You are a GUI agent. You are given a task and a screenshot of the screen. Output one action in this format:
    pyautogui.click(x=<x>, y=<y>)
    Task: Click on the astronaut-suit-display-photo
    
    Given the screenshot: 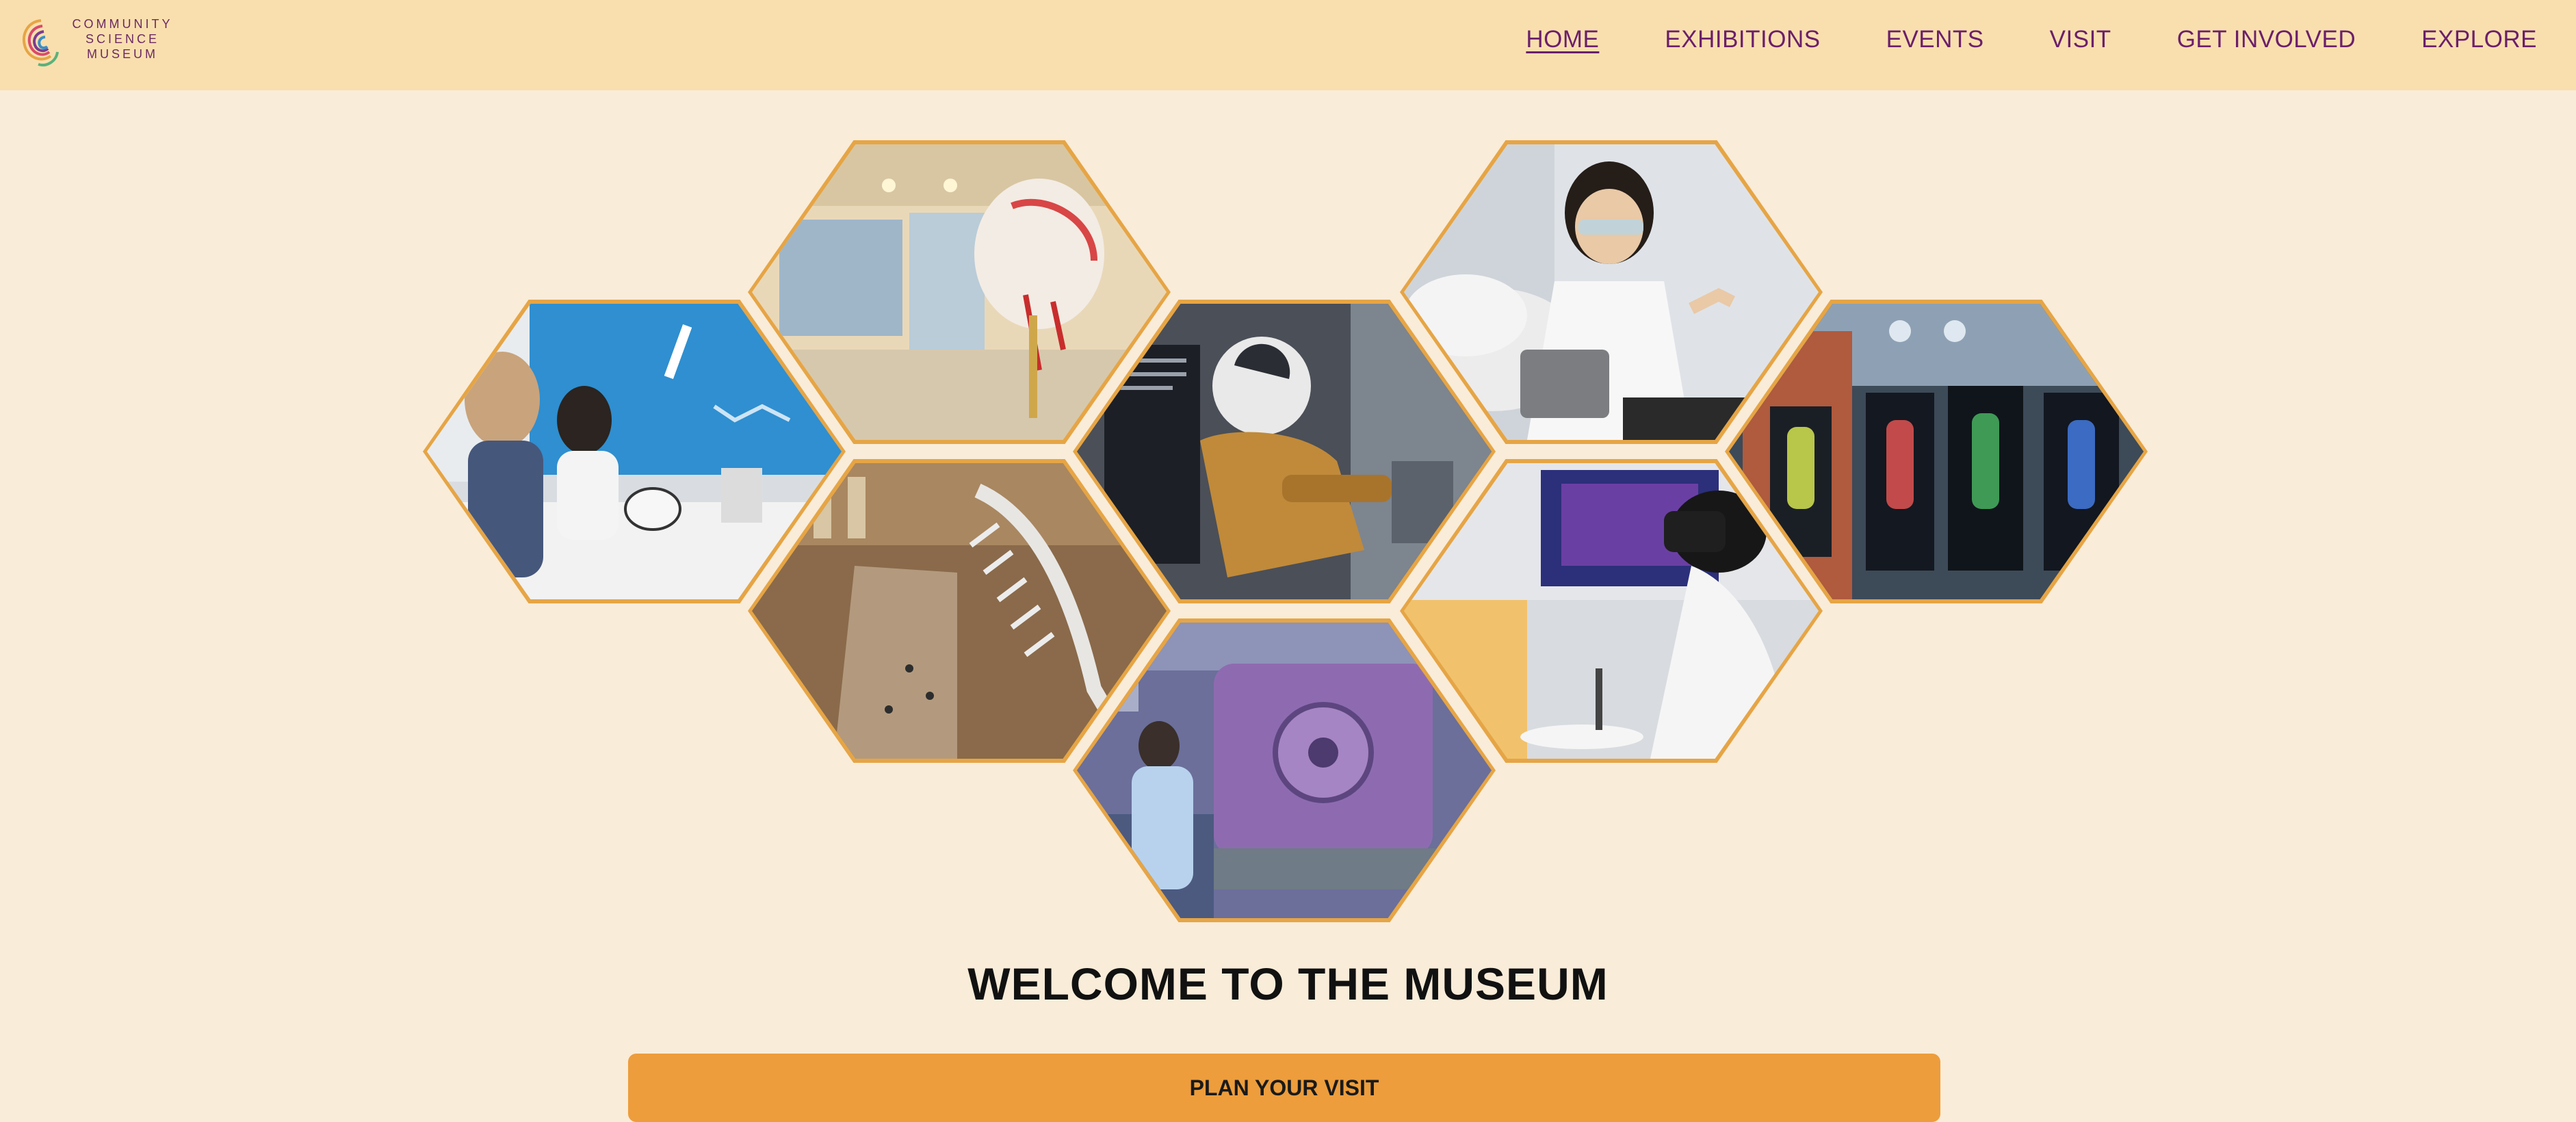 What is the action you would take?
    pyautogui.click(x=1284, y=452)
    